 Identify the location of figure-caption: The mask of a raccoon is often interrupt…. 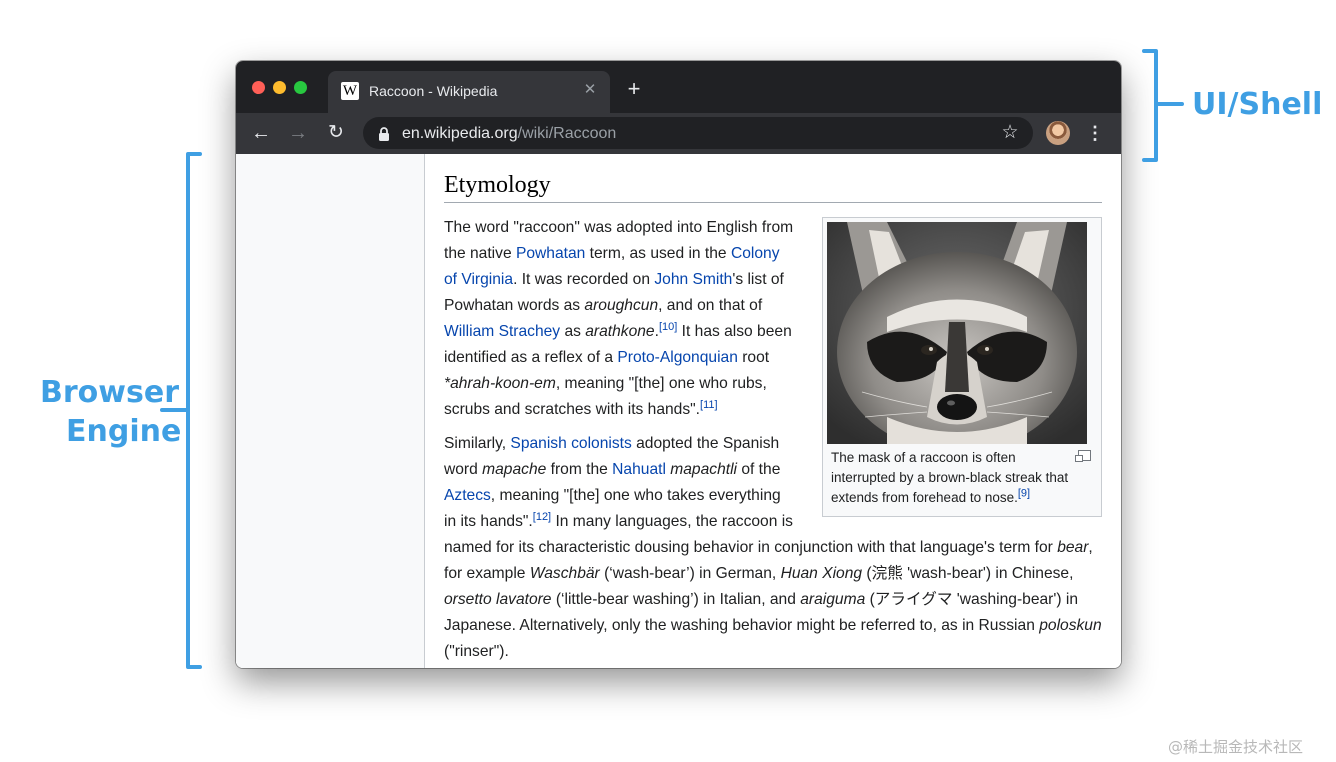
(962, 478).